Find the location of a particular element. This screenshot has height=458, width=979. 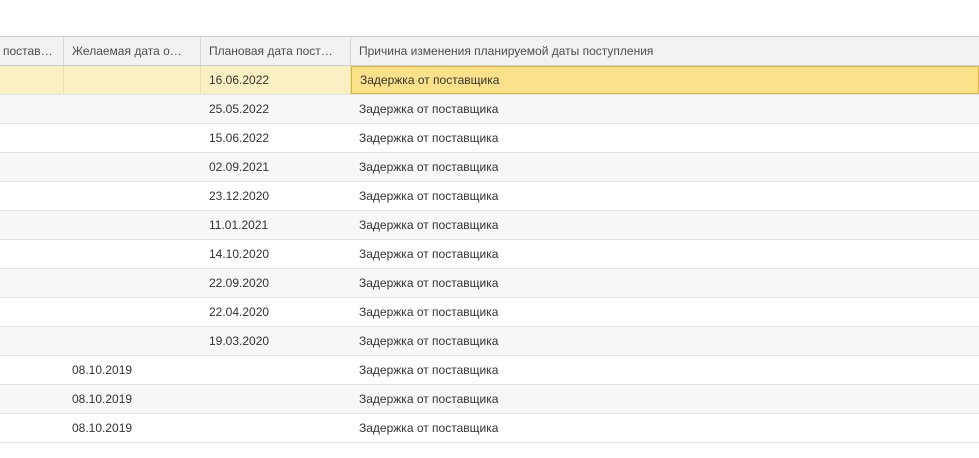

table-row: 16.06.2022 Задержка от поставщика is located at coordinates (489, 80).